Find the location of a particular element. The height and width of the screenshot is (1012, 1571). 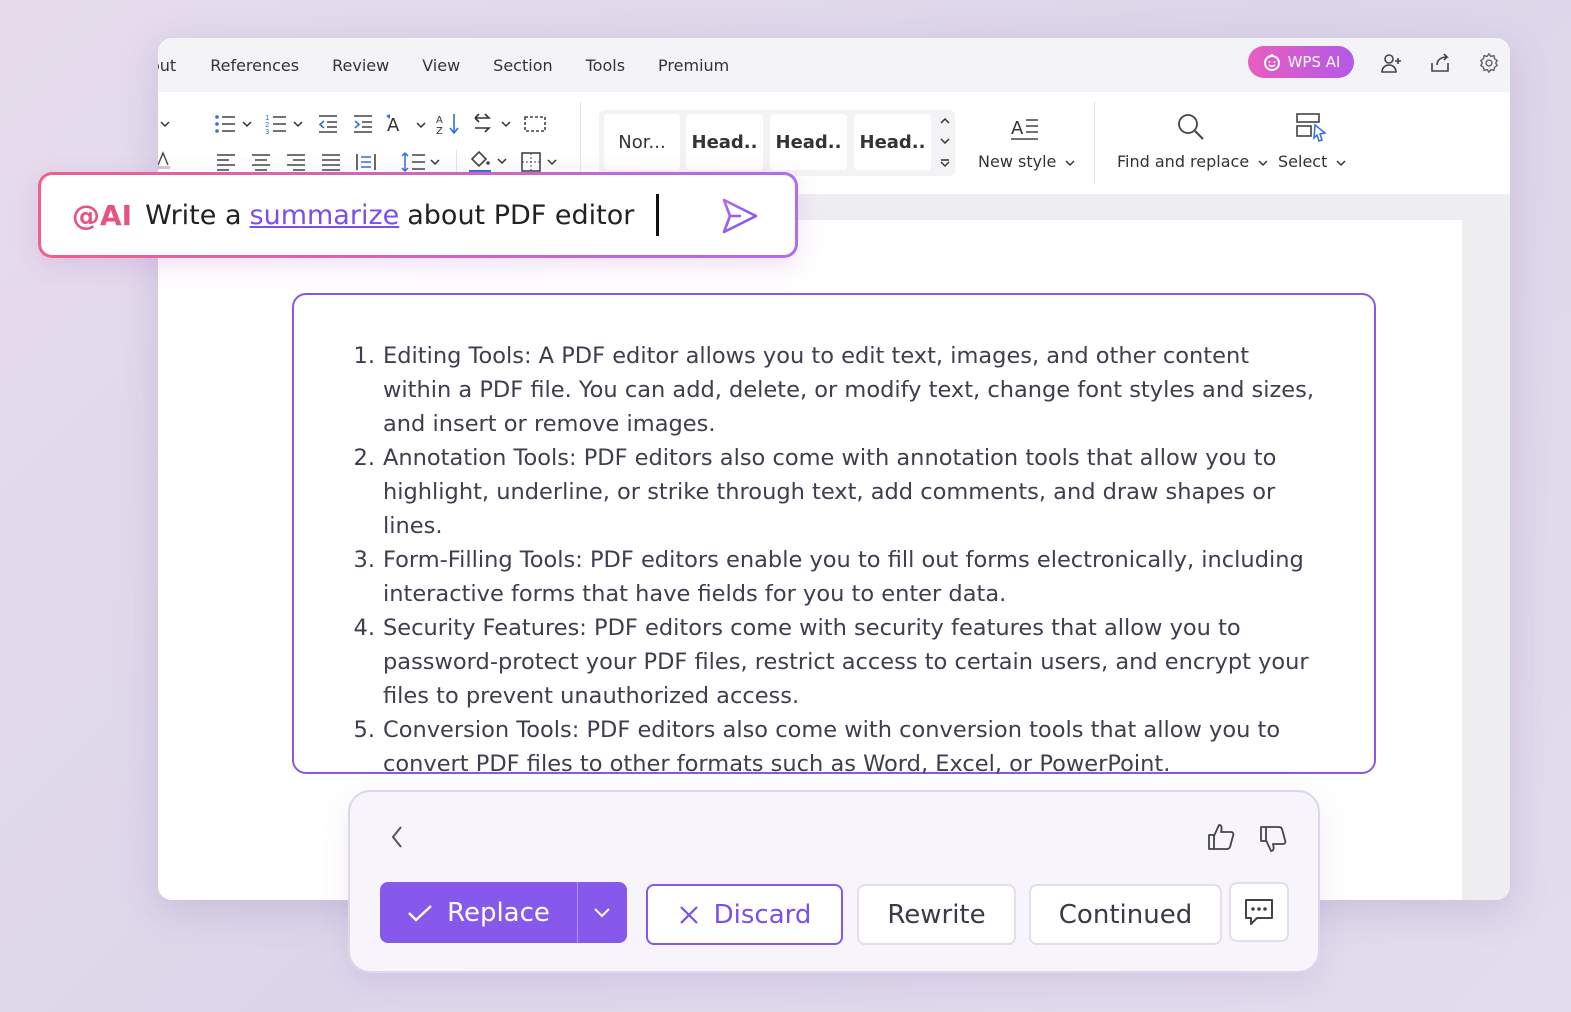

text-caret is located at coordinates (658, 215).